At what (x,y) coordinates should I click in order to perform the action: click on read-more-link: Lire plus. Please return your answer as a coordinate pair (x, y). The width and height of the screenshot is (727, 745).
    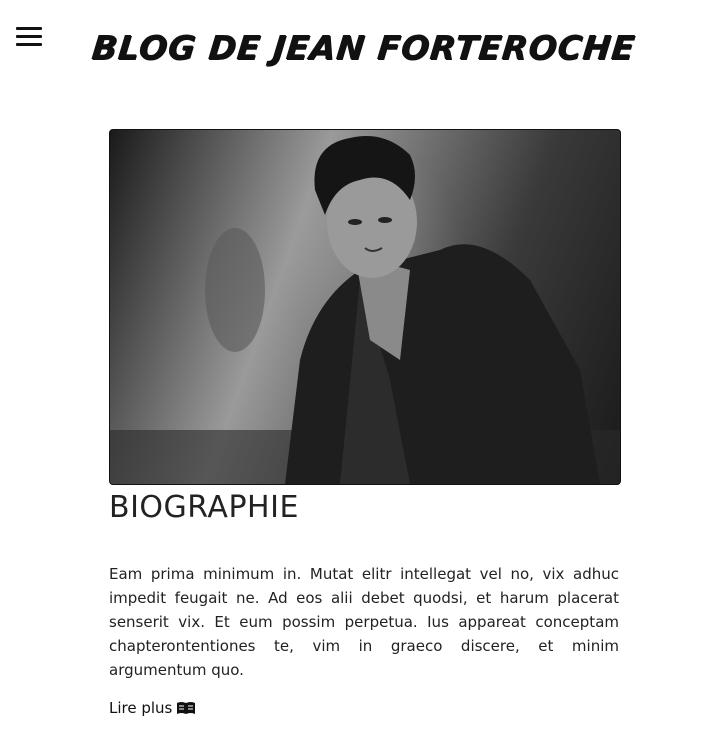
    Looking at the image, I should click on (152, 708).